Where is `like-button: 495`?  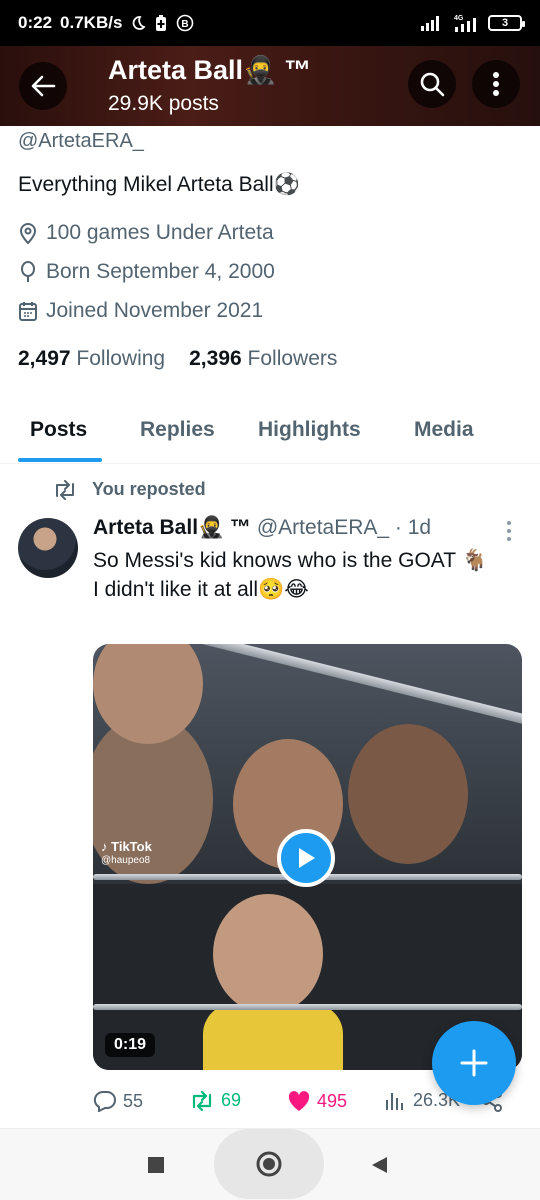
like-button: 495 is located at coordinates (317, 1101).